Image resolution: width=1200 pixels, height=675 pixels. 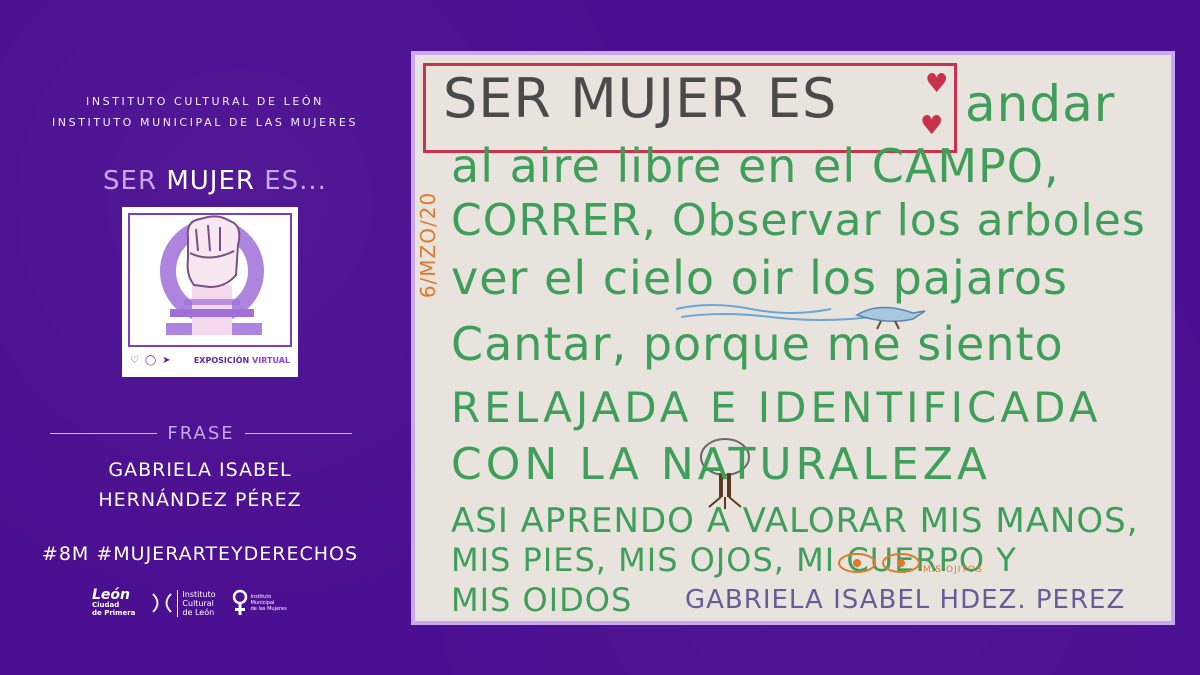 What do you see at coordinates (200, 554) in the screenshot?
I see `hashtags: #8M #MUJERARTEYDERECHOS` at bounding box center [200, 554].